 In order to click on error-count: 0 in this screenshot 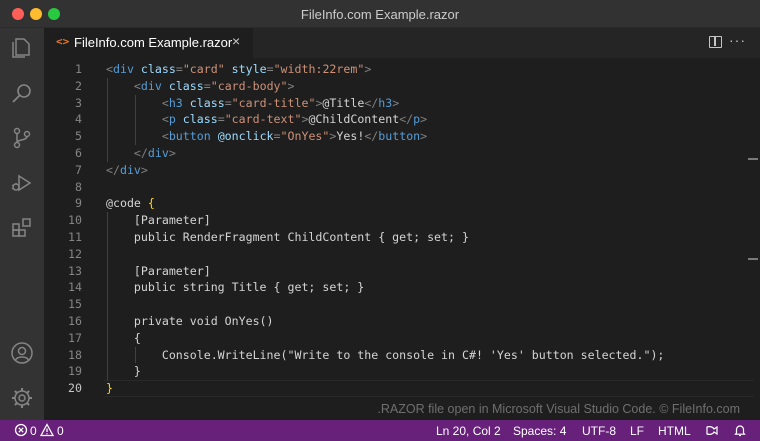, I will do `click(33, 431)`.